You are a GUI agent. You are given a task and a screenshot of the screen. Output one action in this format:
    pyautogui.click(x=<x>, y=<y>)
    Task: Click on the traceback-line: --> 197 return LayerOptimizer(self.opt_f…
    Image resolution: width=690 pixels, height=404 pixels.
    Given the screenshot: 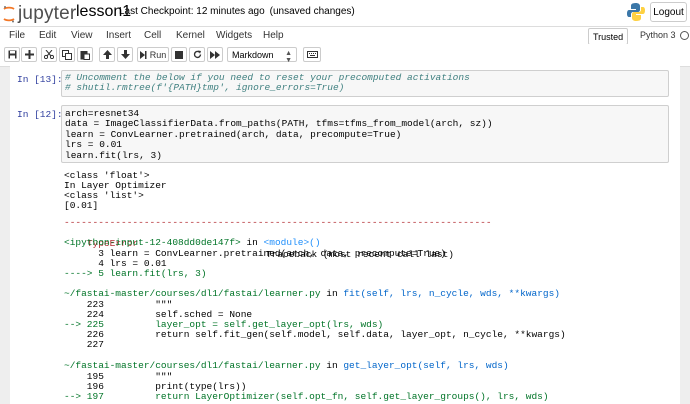 What is the action you would take?
    pyautogui.click(x=306, y=396)
    